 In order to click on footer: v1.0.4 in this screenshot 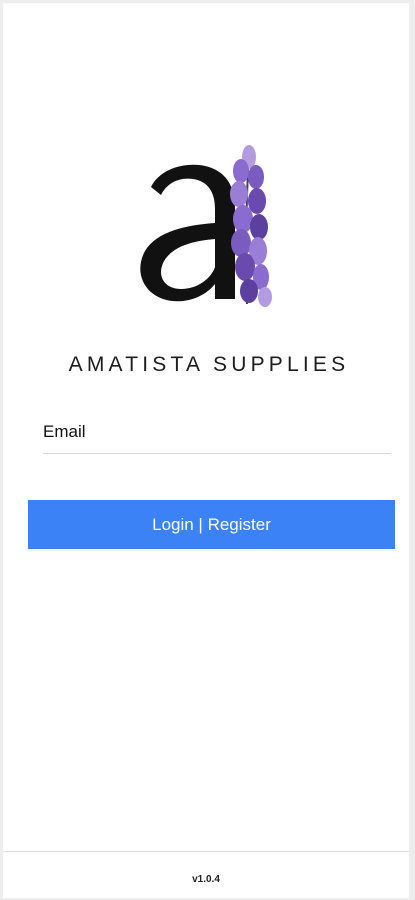, I will do `click(206, 874)`.